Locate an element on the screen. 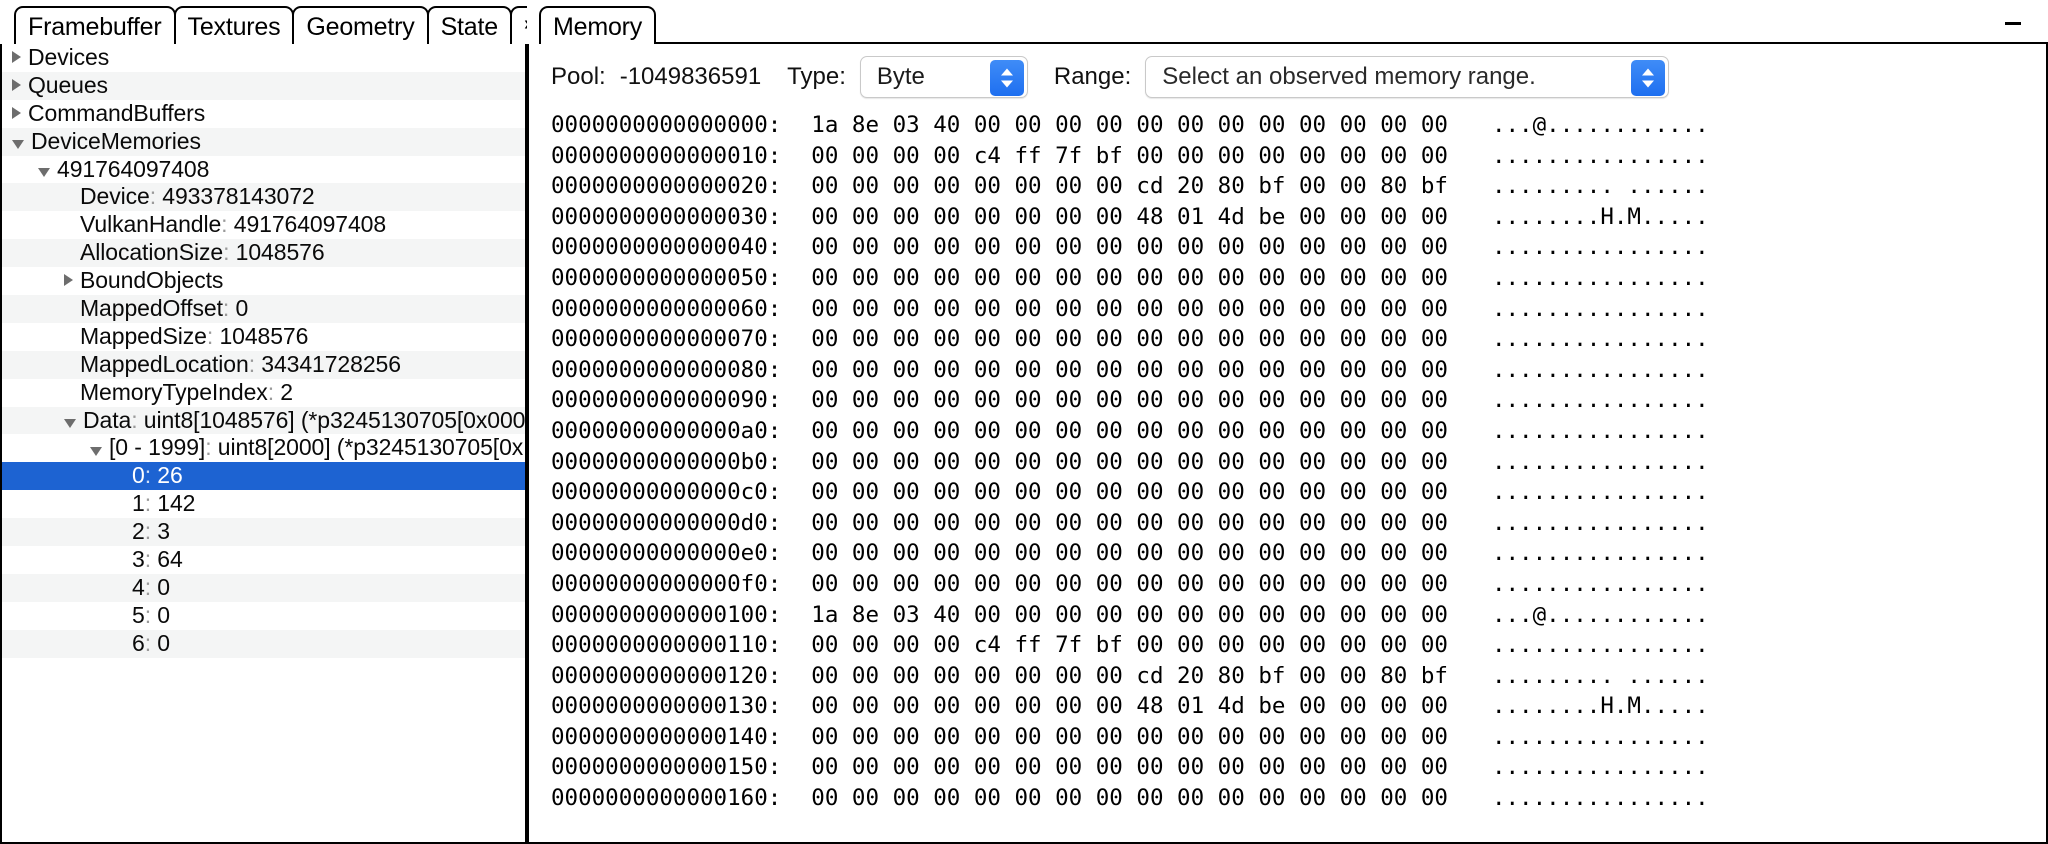 The width and height of the screenshot is (2048, 844). tree-row: Devices is located at coordinates (263, 58).